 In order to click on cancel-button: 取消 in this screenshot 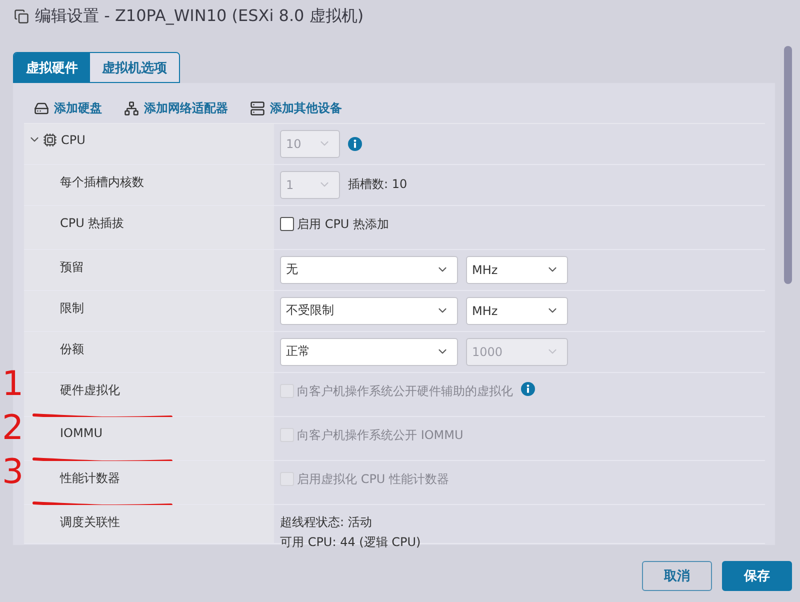, I will do `click(677, 575)`.